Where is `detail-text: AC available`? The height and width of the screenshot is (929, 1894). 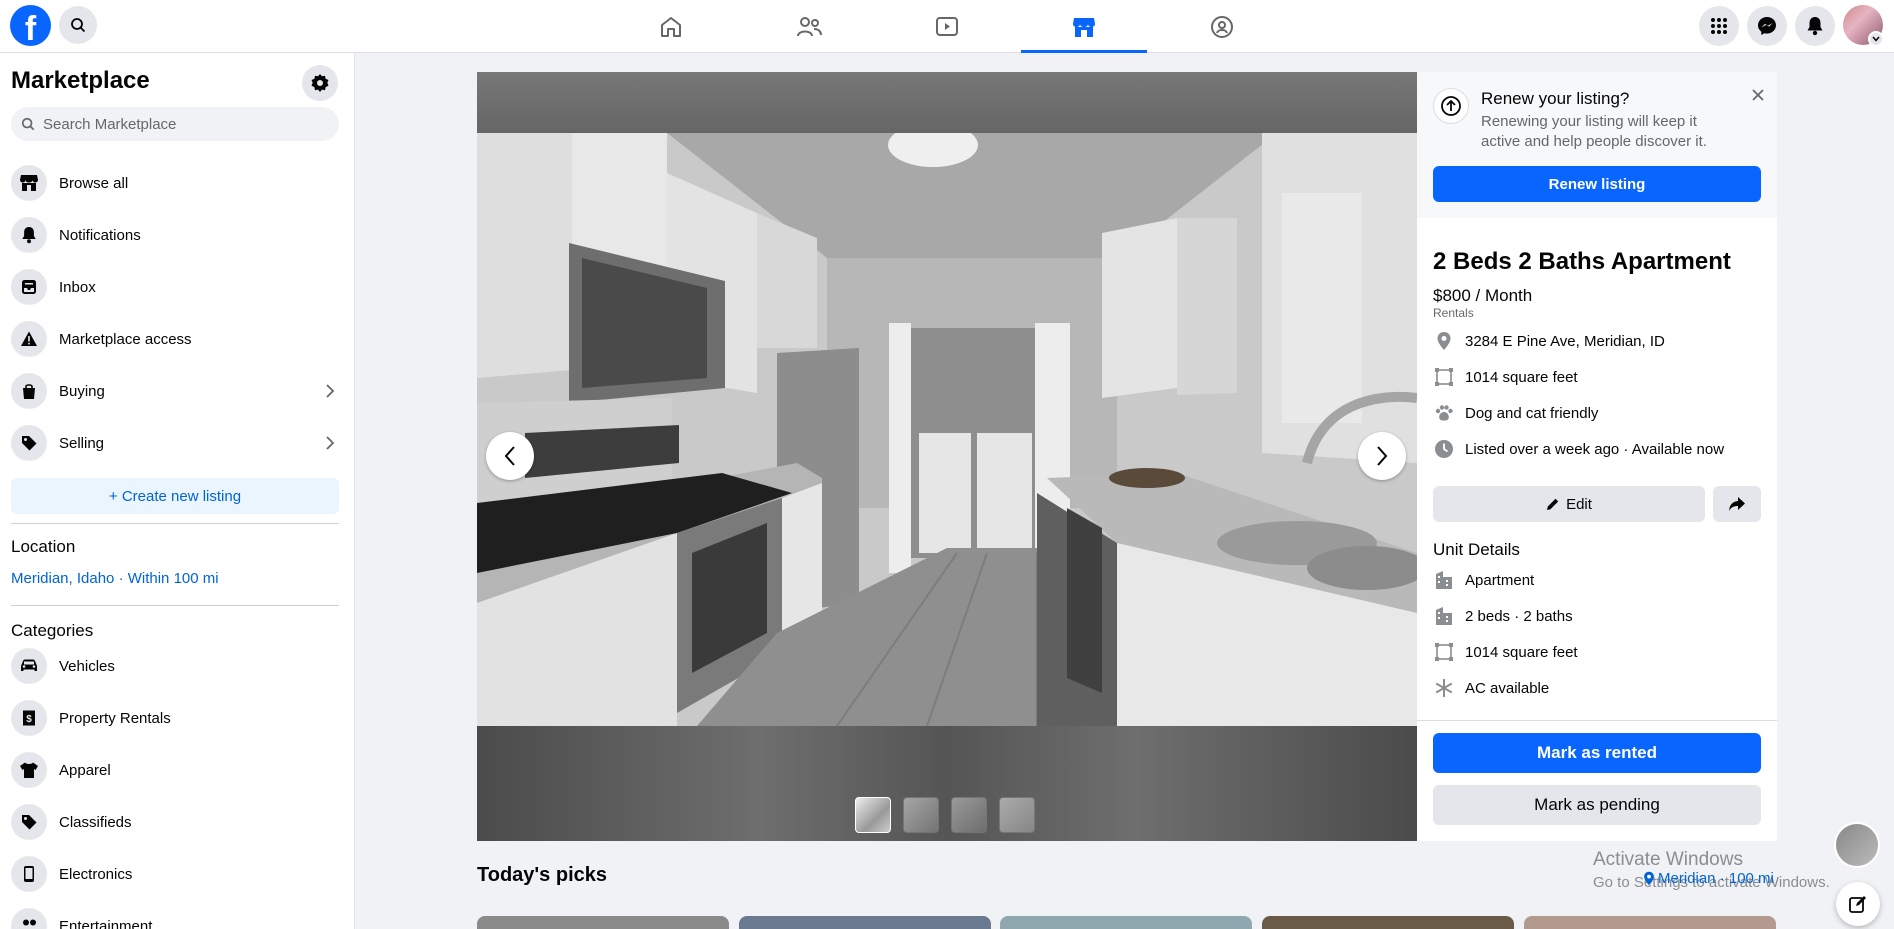 detail-text: AC available is located at coordinates (1507, 688).